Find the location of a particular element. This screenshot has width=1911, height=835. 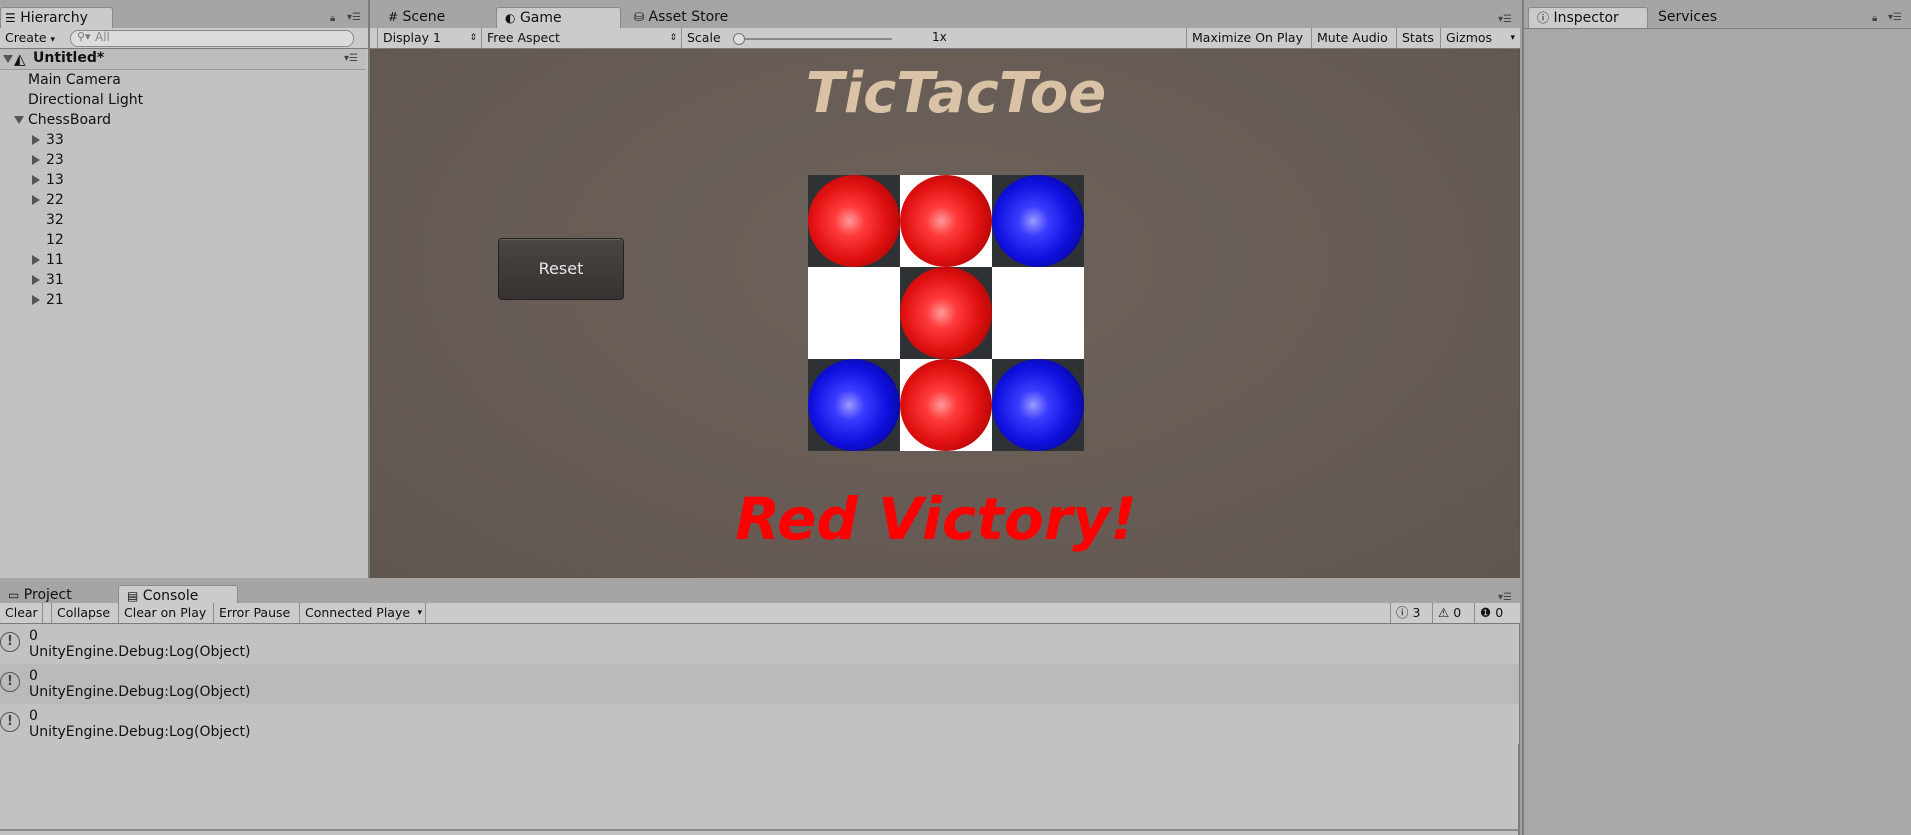

tic-tac-toe-board is located at coordinates (946, 313).